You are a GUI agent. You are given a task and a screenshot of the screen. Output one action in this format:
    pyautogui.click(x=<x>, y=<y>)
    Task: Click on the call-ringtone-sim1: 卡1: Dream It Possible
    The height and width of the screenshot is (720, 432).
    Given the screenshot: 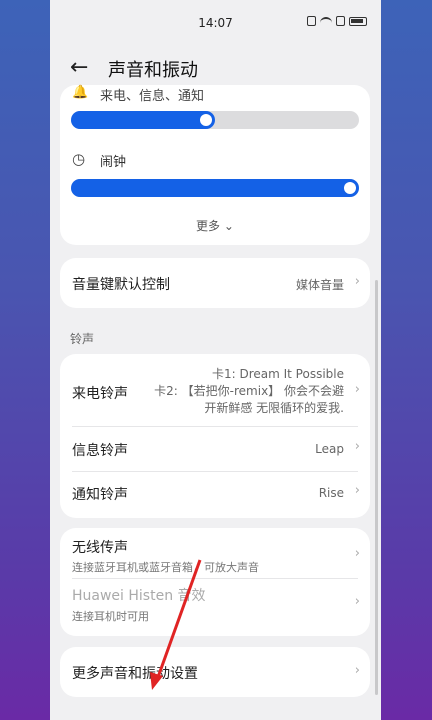 What is the action you would take?
    pyautogui.click(x=277, y=374)
    